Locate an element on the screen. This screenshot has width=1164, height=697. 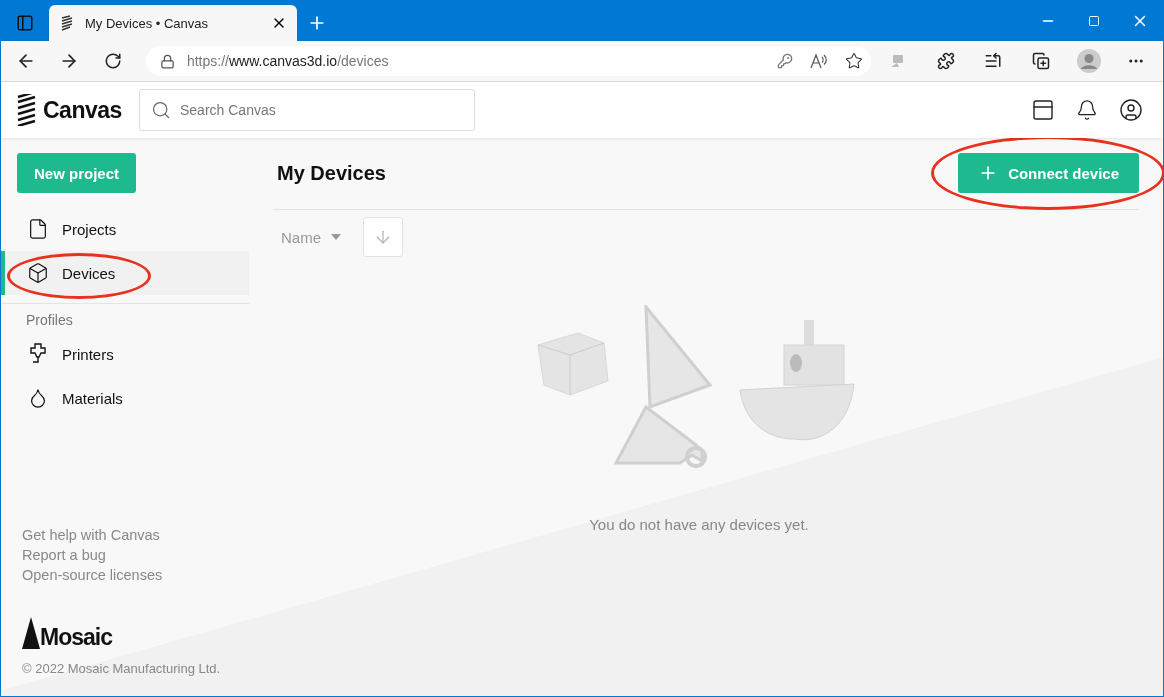
add-favorite-icon is located at coordinates (854, 61).